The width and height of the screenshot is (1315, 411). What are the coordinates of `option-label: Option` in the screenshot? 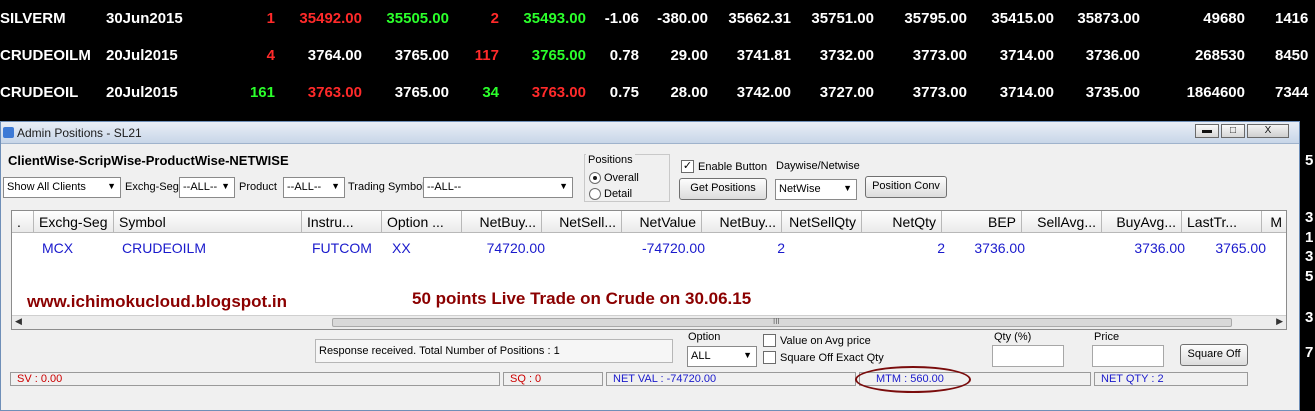 It's located at (704, 337).